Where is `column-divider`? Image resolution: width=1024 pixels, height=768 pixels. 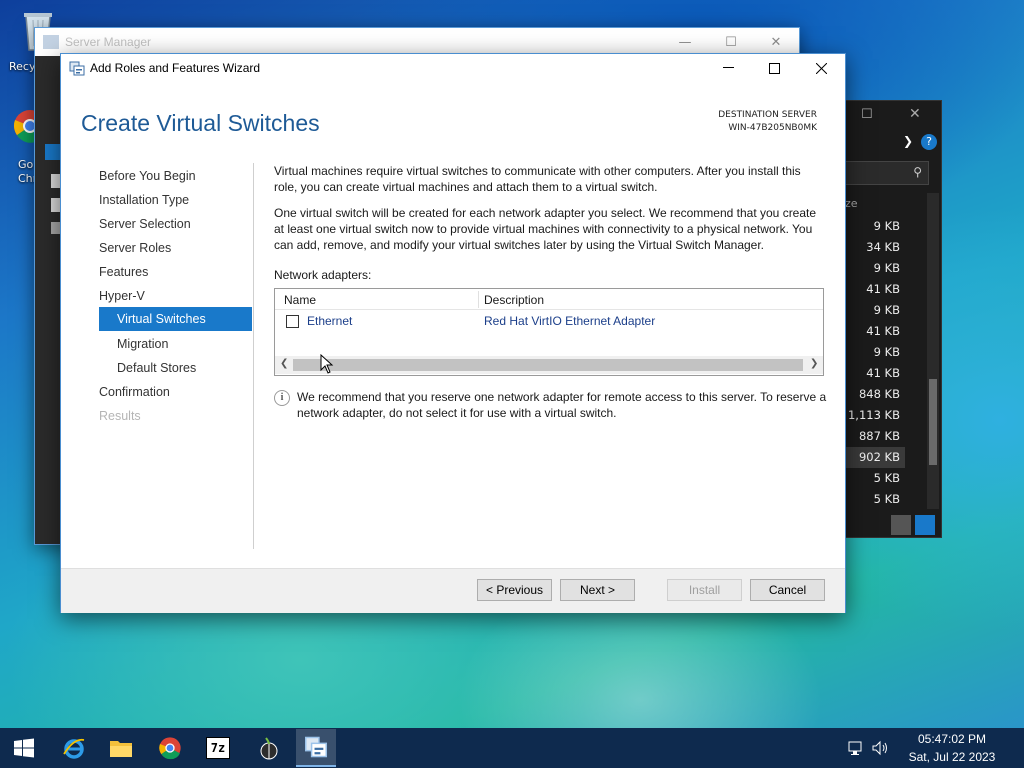
column-divider is located at coordinates (478, 299).